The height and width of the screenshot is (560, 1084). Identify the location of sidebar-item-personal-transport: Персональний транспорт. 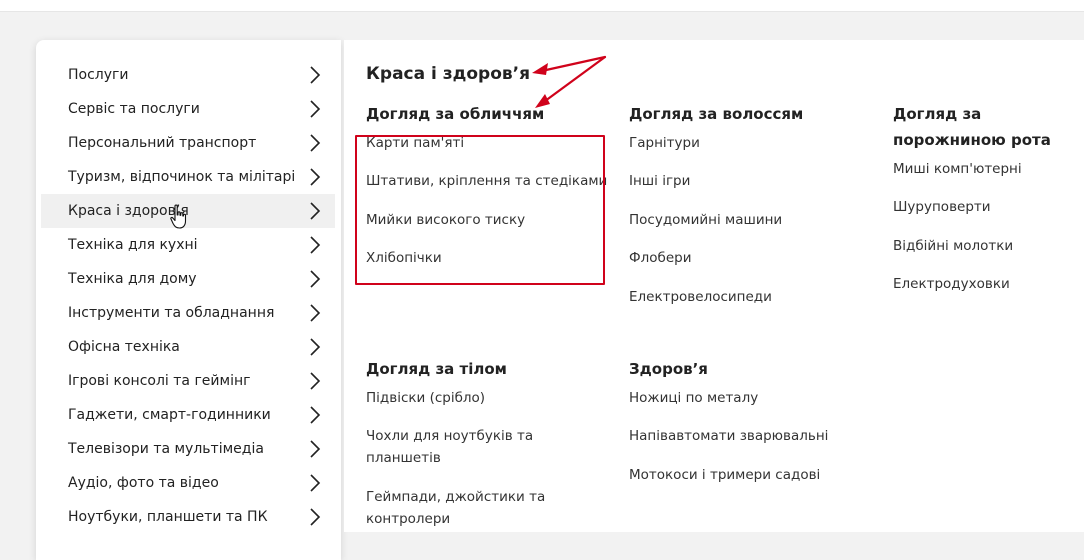
(188, 143).